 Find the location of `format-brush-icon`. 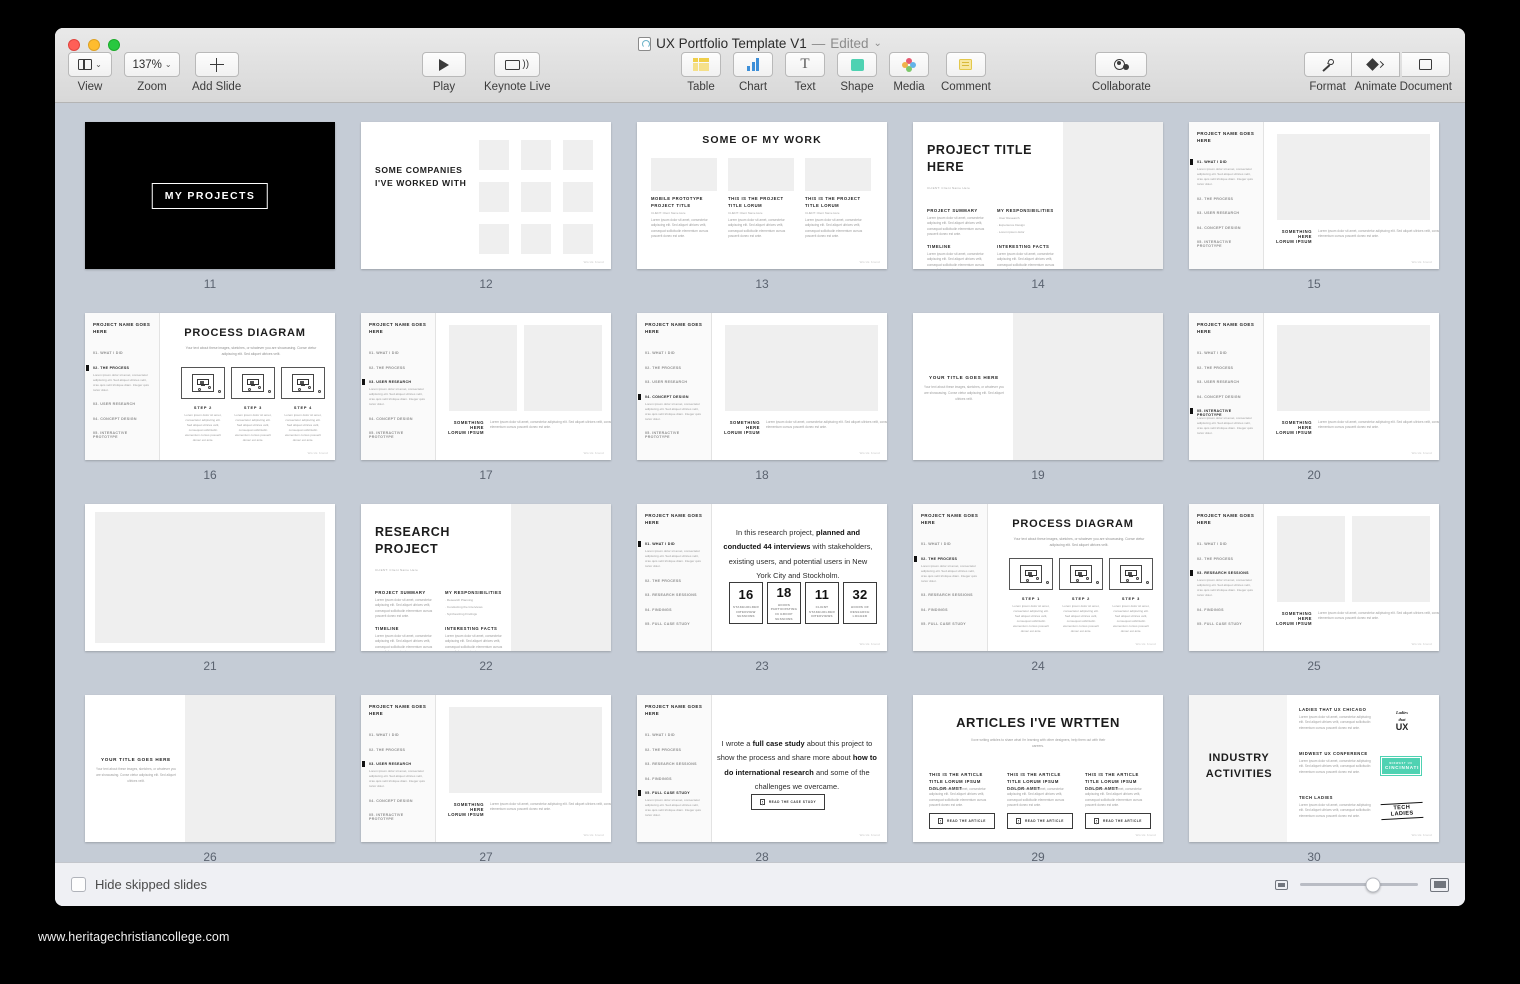

format-brush-icon is located at coordinates (1327, 64).